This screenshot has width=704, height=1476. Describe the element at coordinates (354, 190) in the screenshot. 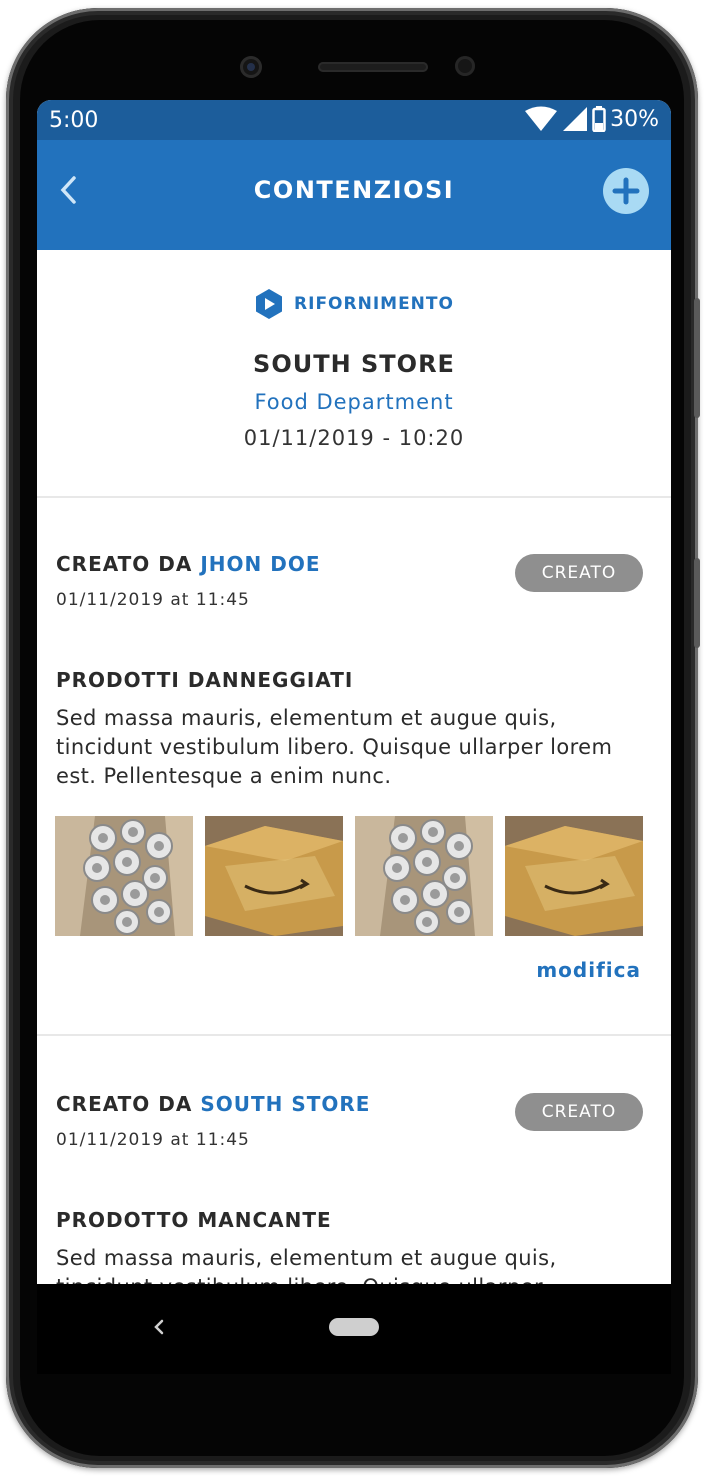

I see `page-title: CONTENZIOSI` at that location.